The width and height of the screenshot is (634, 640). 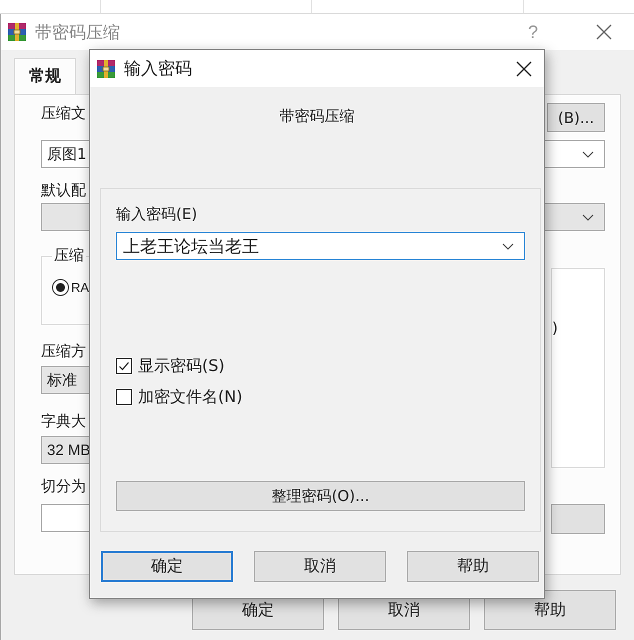 What do you see at coordinates (157, 214) in the screenshot?
I see `field-label: 输入密码(E)` at bounding box center [157, 214].